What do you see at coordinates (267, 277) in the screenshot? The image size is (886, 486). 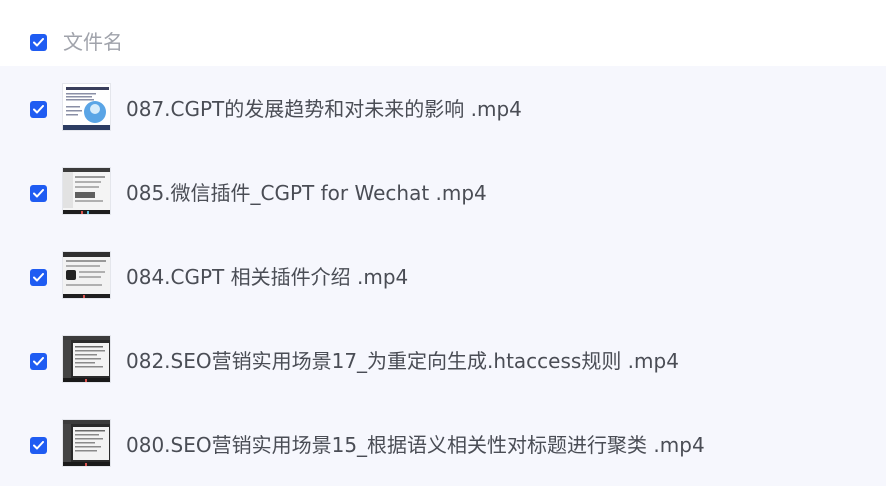 I see `file-name: 084.CGPT 相关插件介绍 .mp4` at bounding box center [267, 277].